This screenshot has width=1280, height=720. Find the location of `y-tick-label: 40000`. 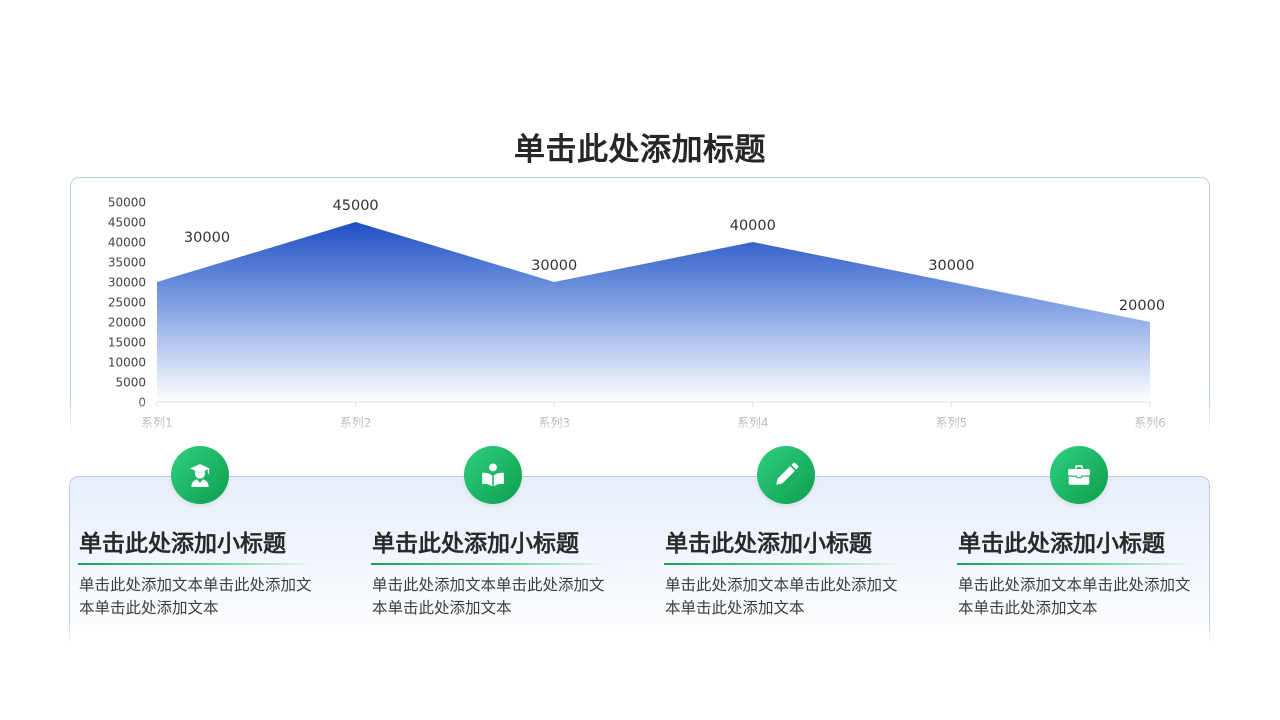

y-tick-label: 40000 is located at coordinates (127, 243).